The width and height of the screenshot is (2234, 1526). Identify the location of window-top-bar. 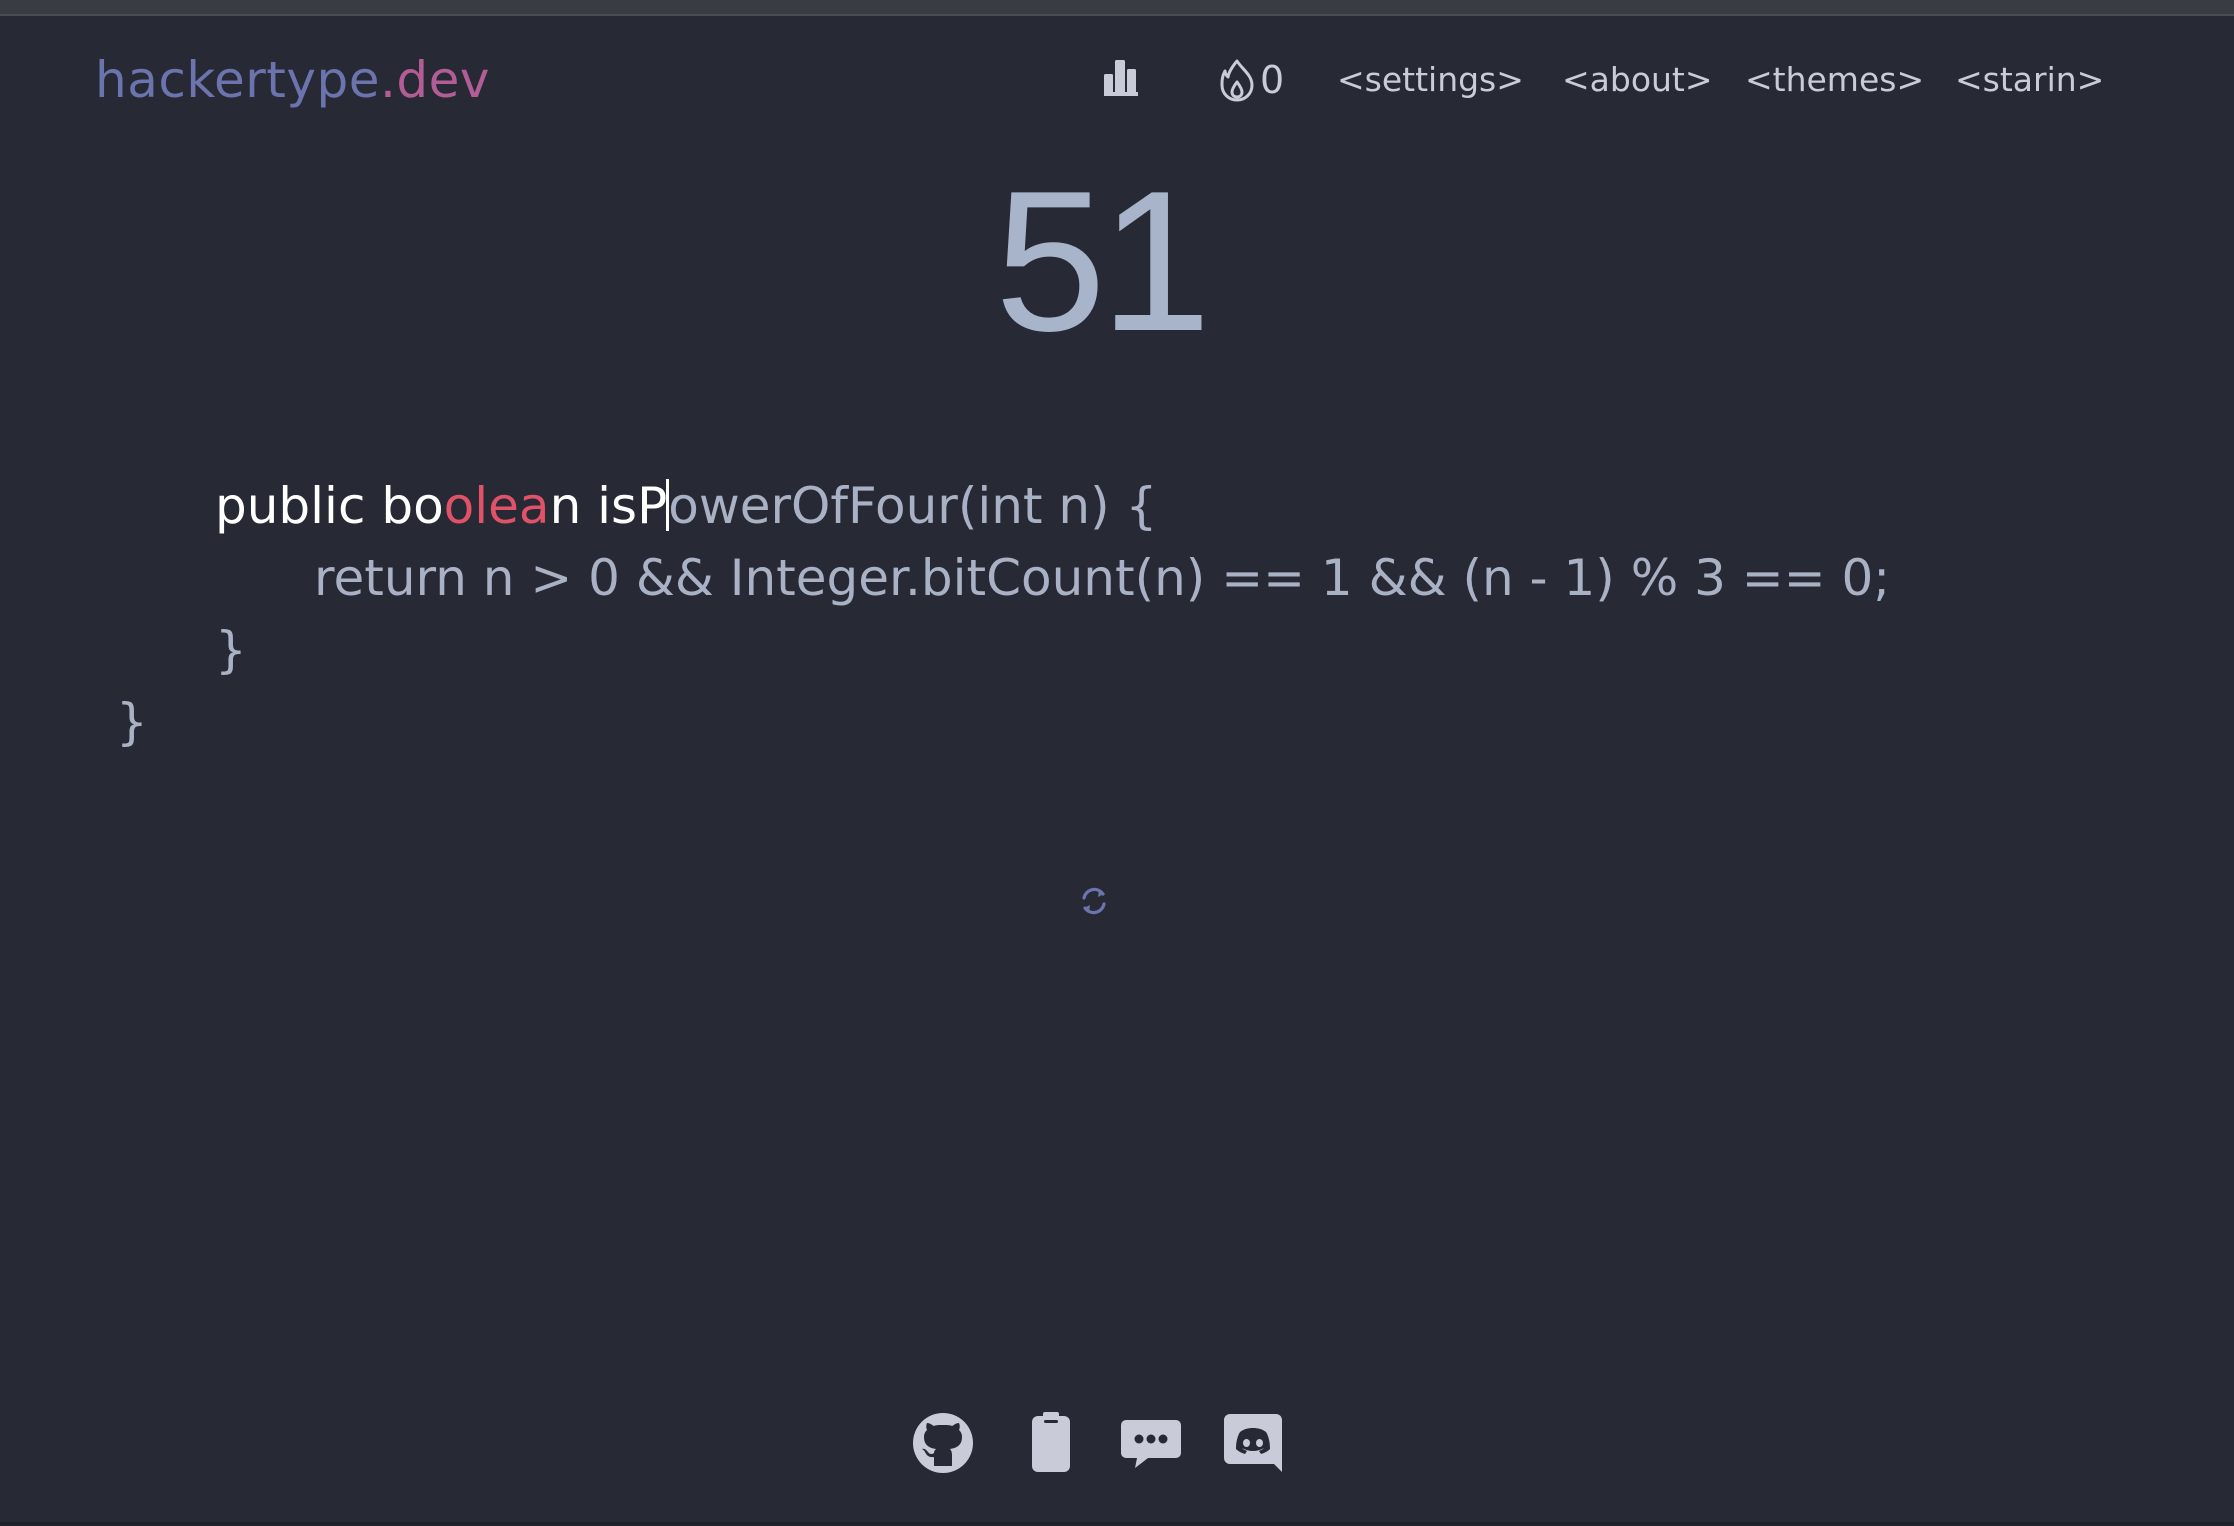
(1117, 8).